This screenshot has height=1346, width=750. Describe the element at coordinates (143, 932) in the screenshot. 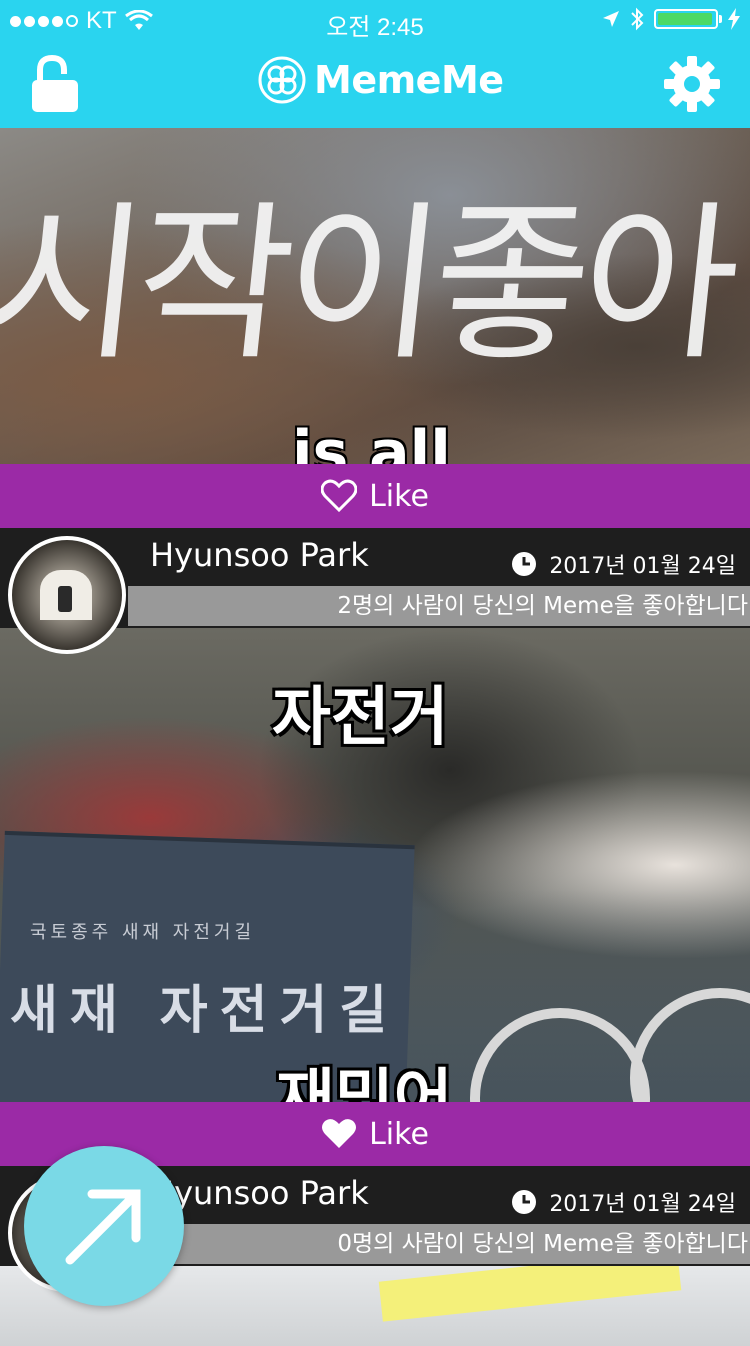

I see `sign-small-text: 국토종주 새재 자전거길` at that location.